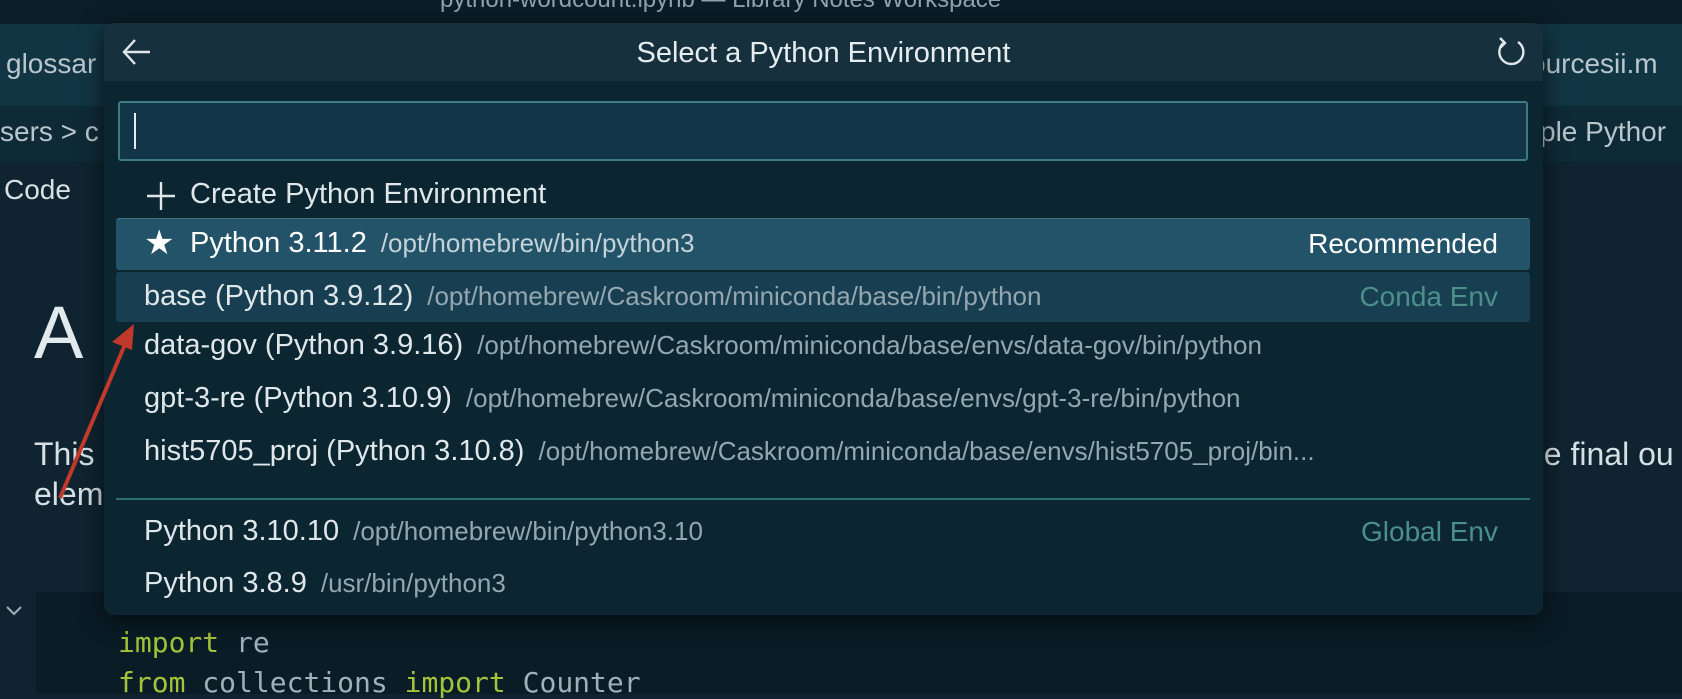 The width and height of the screenshot is (1682, 699). What do you see at coordinates (225, 583) in the screenshot?
I see `env-name: Python 3.8.9` at bounding box center [225, 583].